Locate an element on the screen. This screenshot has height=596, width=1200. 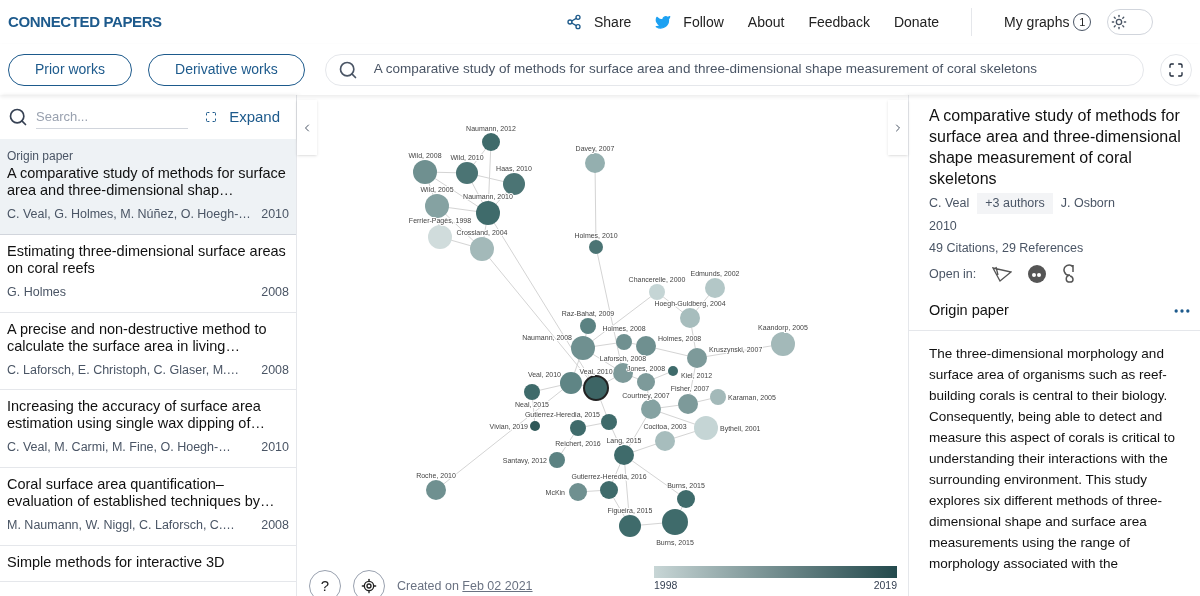
nav-link: About is located at coordinates (766, 22).